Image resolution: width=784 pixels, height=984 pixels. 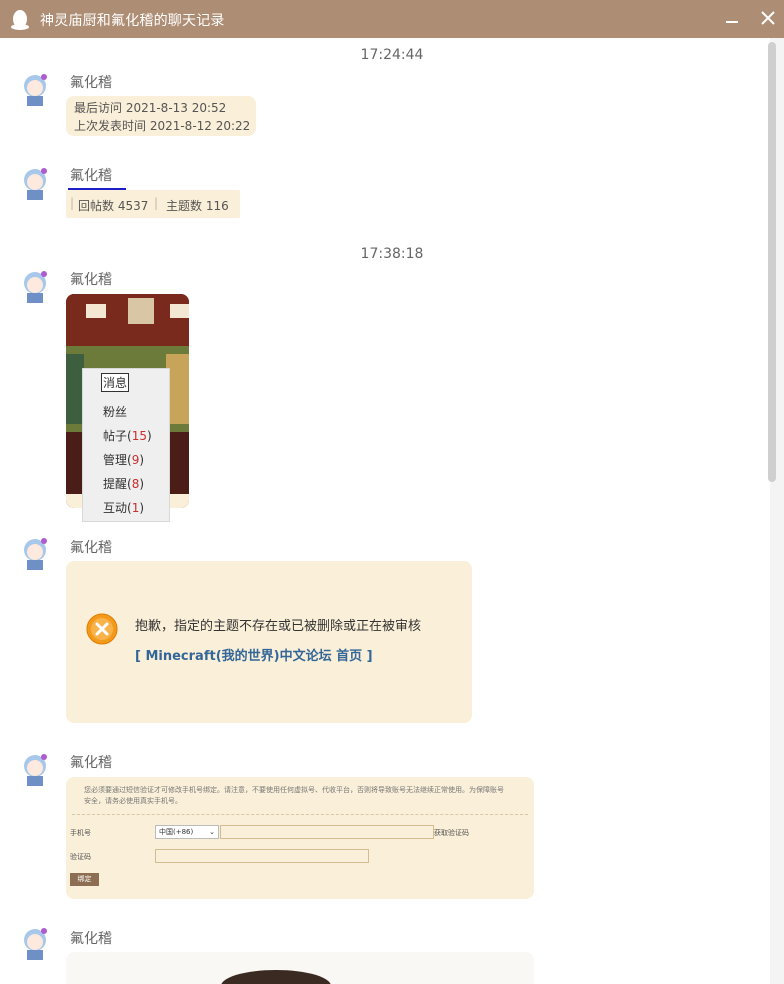 What do you see at coordinates (327, 832) in the screenshot?
I see `phone-input` at bounding box center [327, 832].